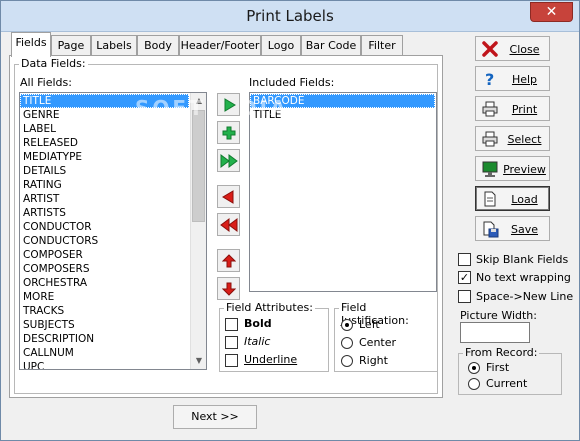 This screenshot has width=580, height=441. What do you see at coordinates (231, 360) in the screenshot?
I see `underline-checkbox` at bounding box center [231, 360].